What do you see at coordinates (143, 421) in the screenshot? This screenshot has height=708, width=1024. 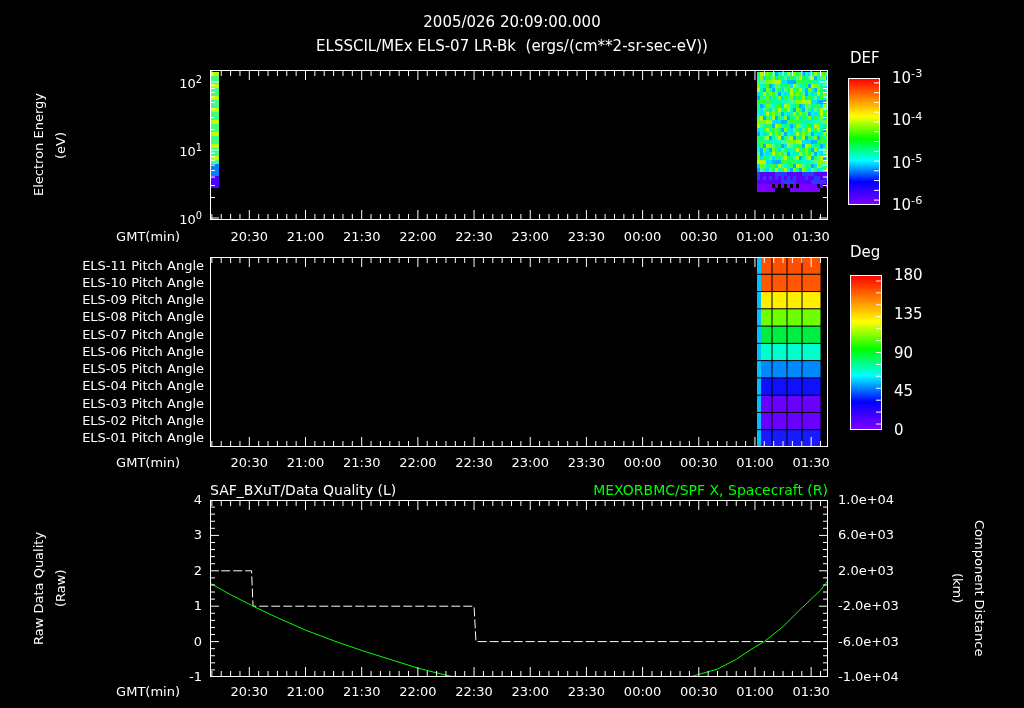 I see `row-label: ELS-02 Pitch Angle` at bounding box center [143, 421].